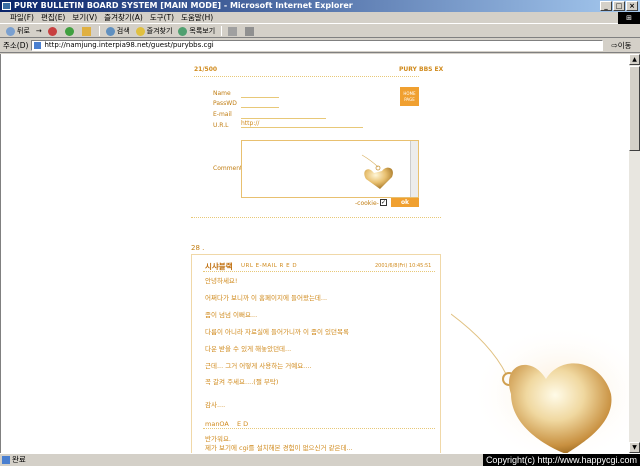 This screenshot has height=466, width=640. I want to click on history-button: 목록보기, so click(196, 31).